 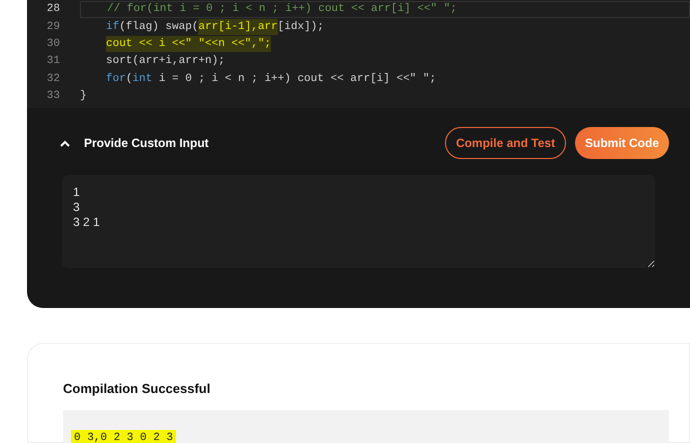 I want to click on code-line: if(flag) swap(arr[i-1],arr[idx]);, so click(x=206, y=27).